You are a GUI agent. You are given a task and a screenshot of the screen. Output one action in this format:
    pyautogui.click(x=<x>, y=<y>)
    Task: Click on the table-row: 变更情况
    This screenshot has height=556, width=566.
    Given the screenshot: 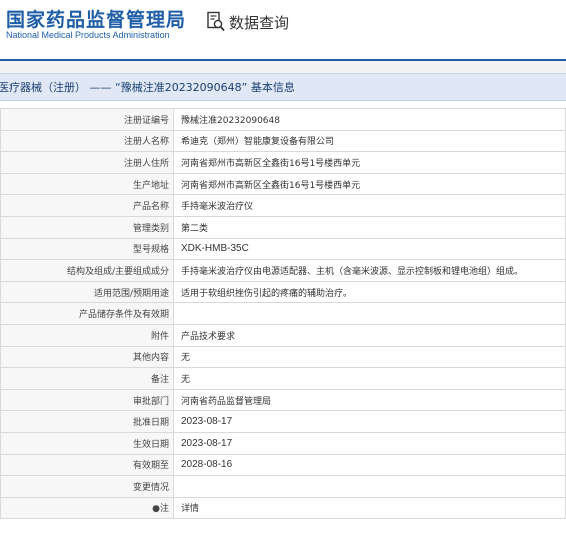 What is the action you would take?
    pyautogui.click(x=283, y=486)
    